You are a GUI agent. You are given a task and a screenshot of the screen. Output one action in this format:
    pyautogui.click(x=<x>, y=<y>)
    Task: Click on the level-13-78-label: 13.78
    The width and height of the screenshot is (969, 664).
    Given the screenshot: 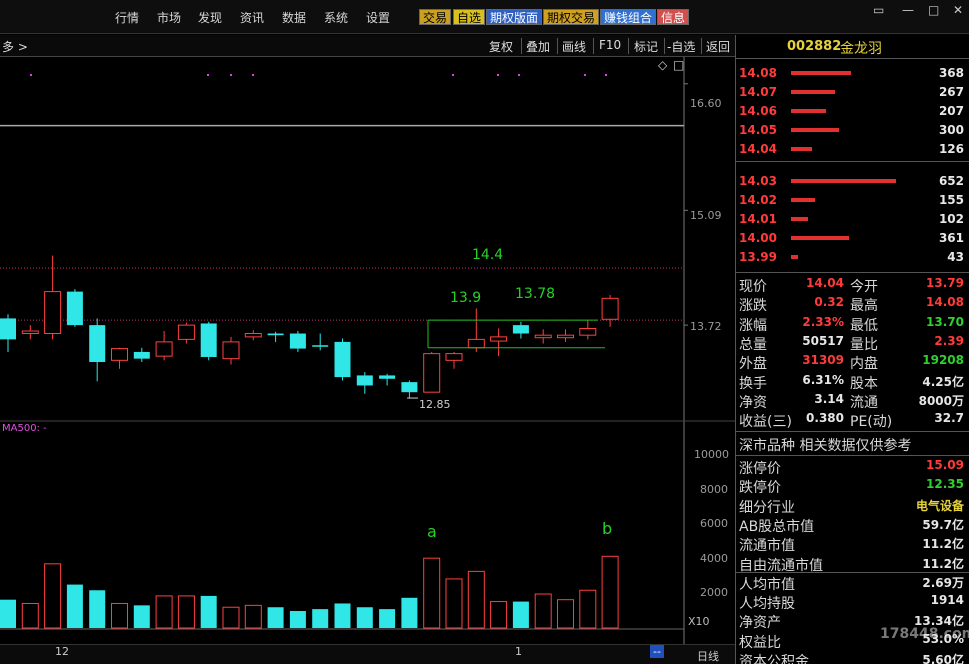 What is the action you would take?
    pyautogui.click(x=535, y=294)
    